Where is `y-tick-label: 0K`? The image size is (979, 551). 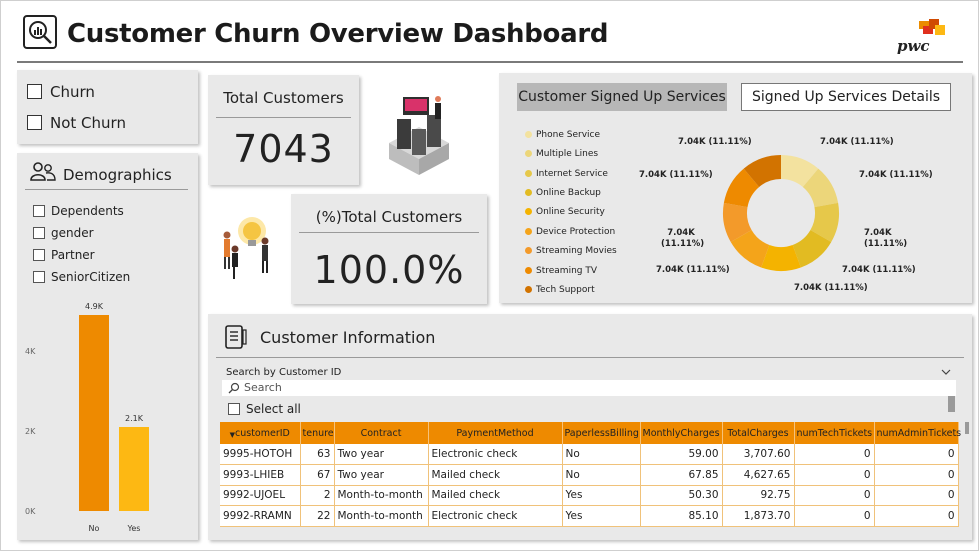
y-tick-label: 0K is located at coordinates (30, 511).